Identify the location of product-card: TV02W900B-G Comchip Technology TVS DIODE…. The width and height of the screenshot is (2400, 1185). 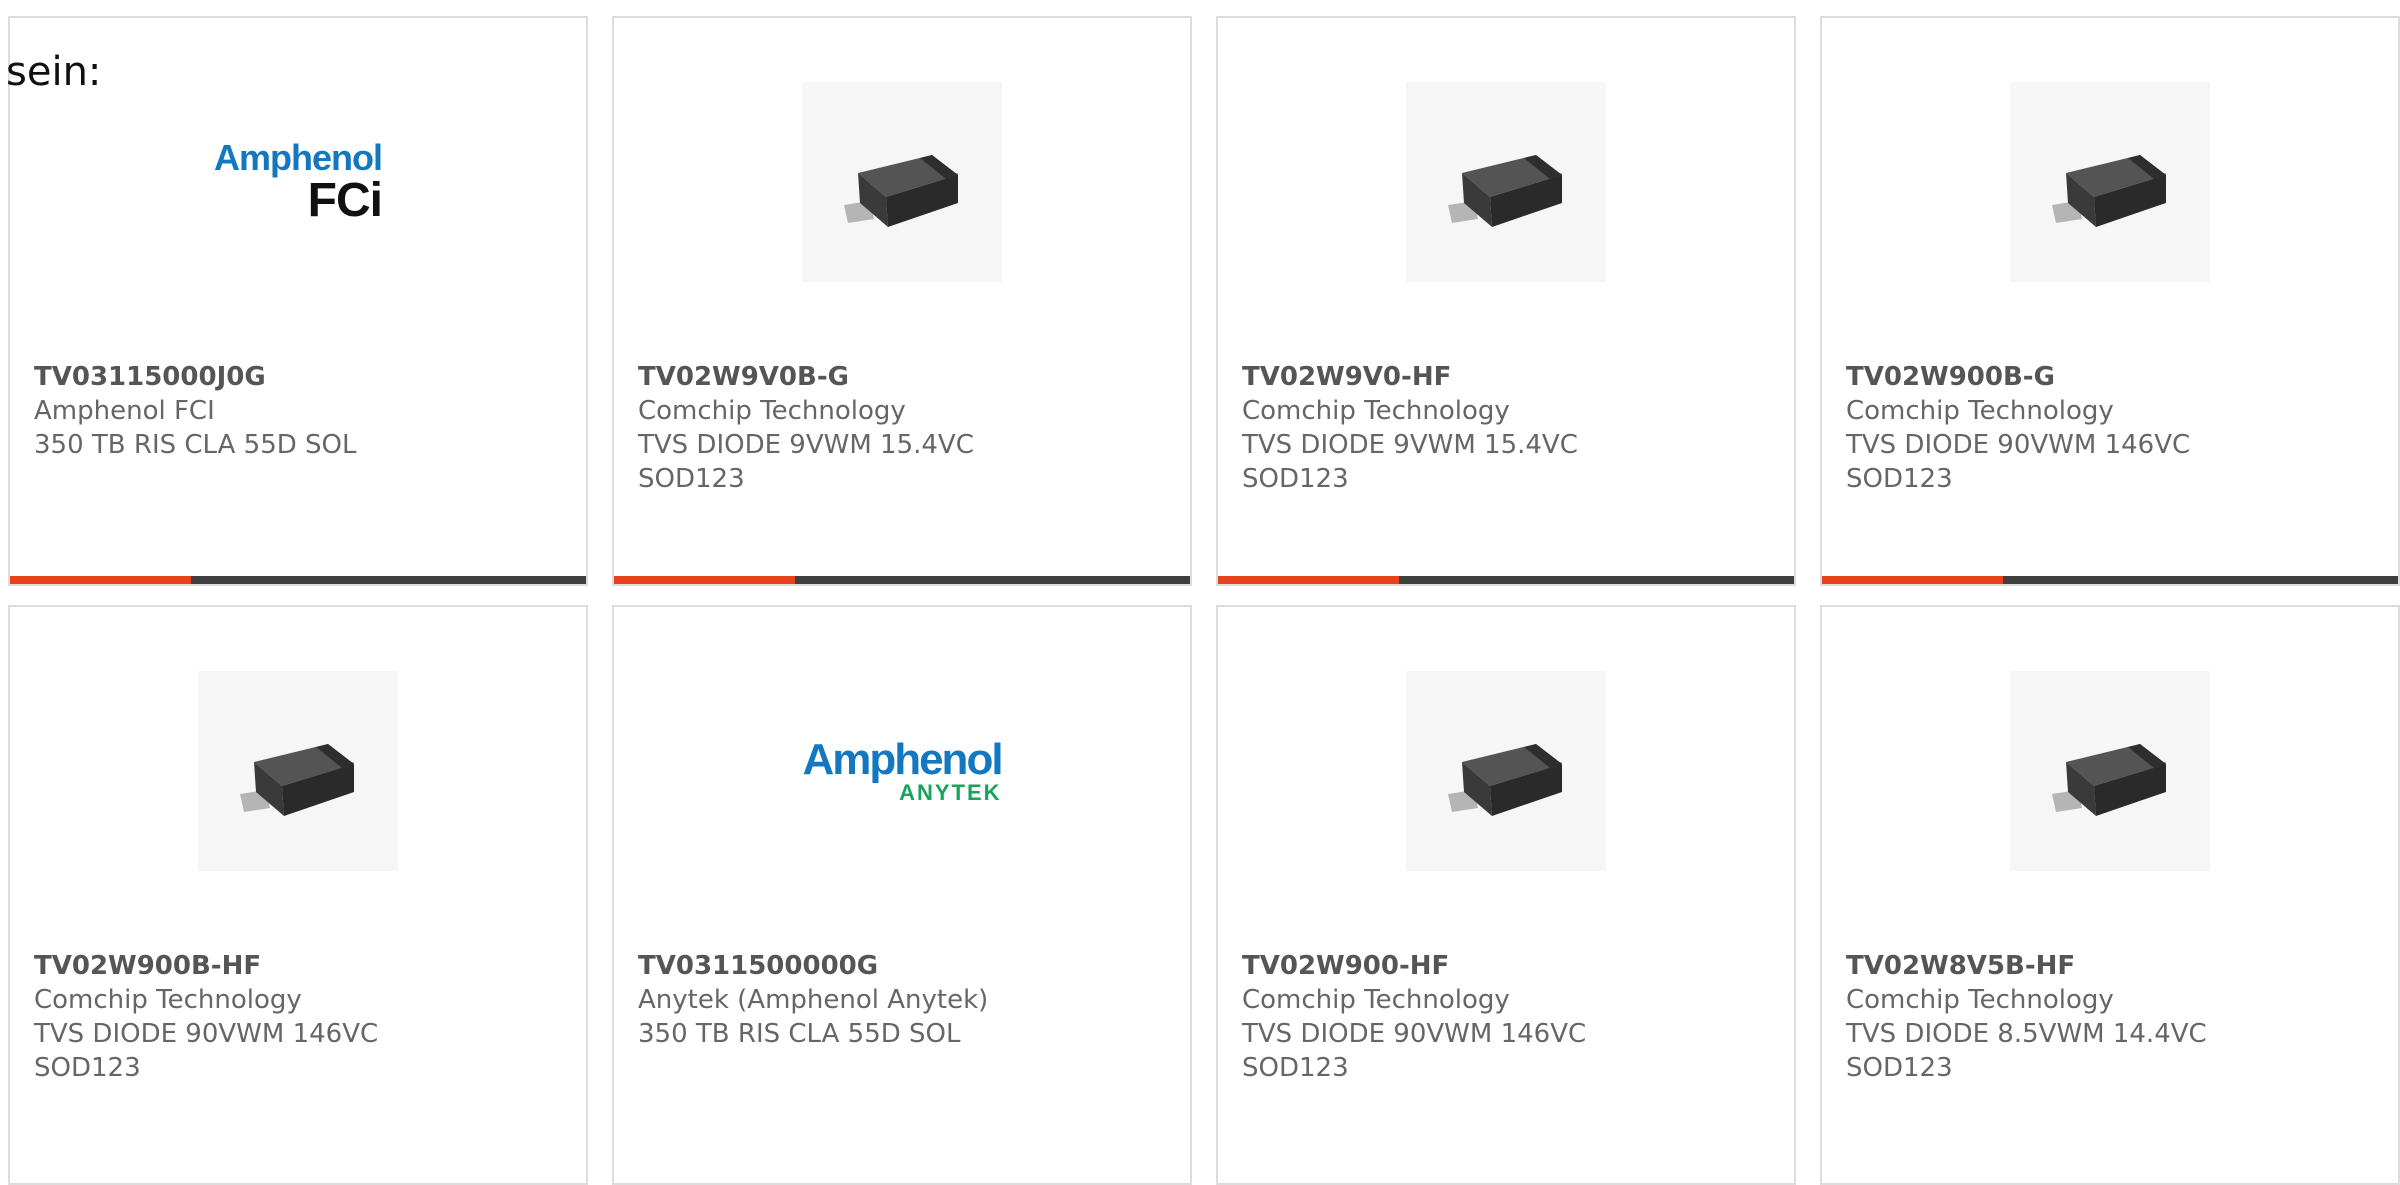
(2110, 301).